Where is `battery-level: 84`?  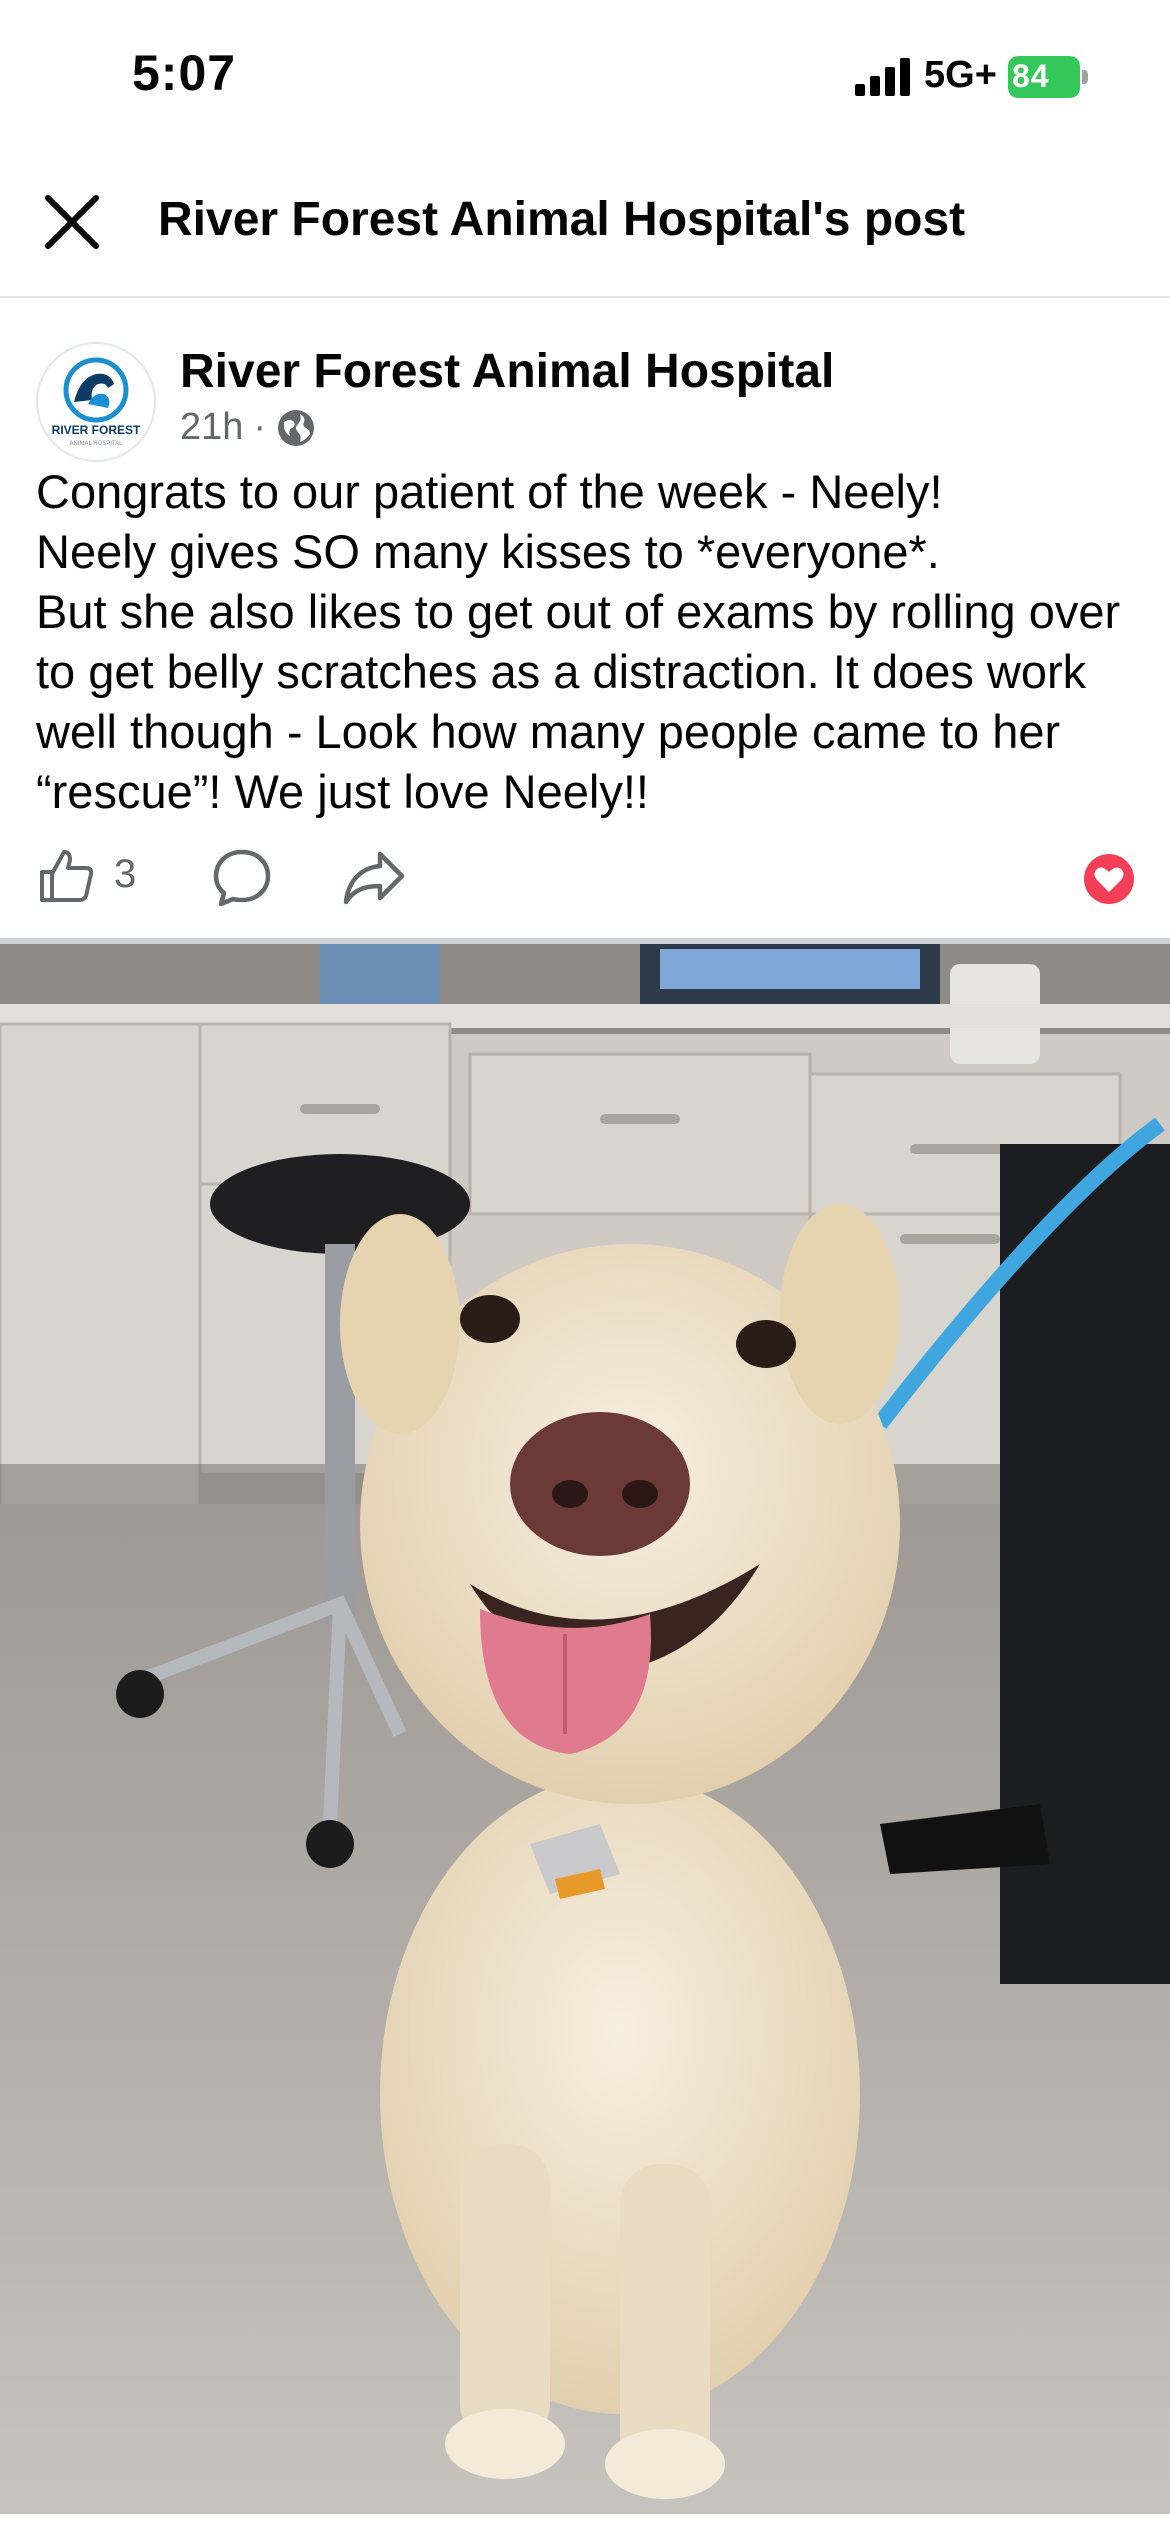
battery-level: 84 is located at coordinates (1031, 76).